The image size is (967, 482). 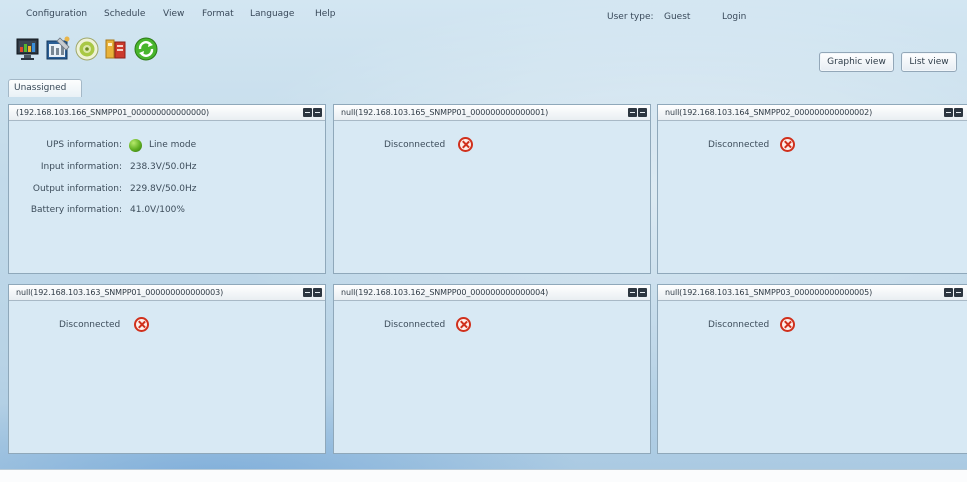 I want to click on ups-info-value: Line mode, so click(x=173, y=145).